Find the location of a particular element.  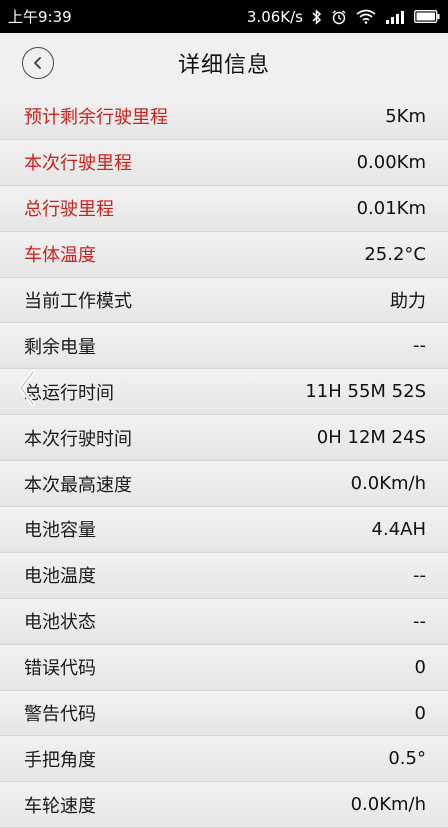

status-bar: 上午9:39 3.06K/s is located at coordinates (224, 16).